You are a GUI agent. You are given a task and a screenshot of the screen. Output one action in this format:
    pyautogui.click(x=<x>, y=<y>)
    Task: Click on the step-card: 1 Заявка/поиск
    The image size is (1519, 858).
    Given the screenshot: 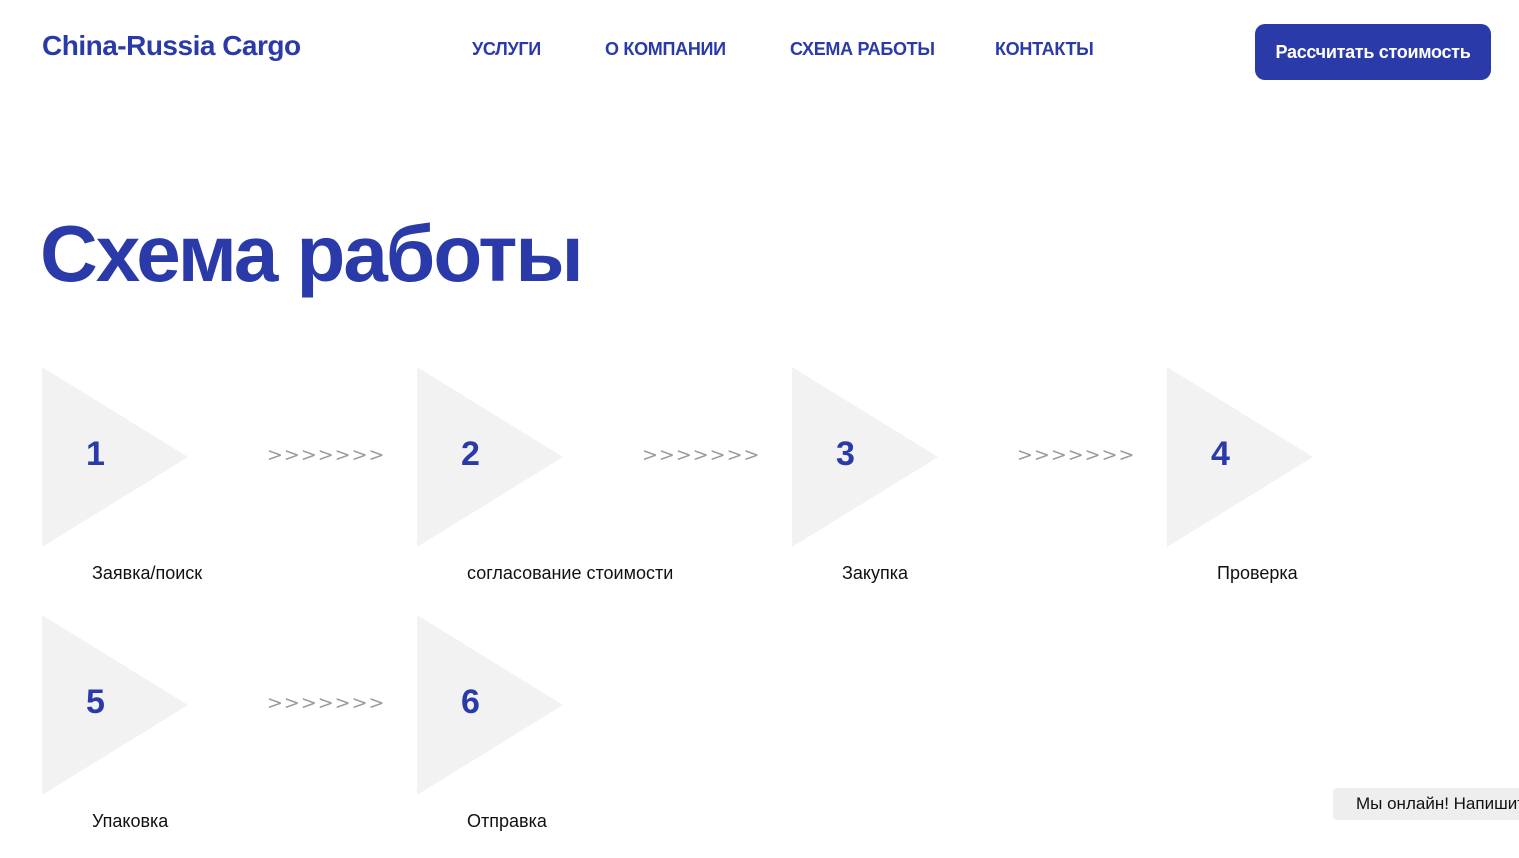 What is the action you would take?
    pyautogui.click(x=212, y=477)
    